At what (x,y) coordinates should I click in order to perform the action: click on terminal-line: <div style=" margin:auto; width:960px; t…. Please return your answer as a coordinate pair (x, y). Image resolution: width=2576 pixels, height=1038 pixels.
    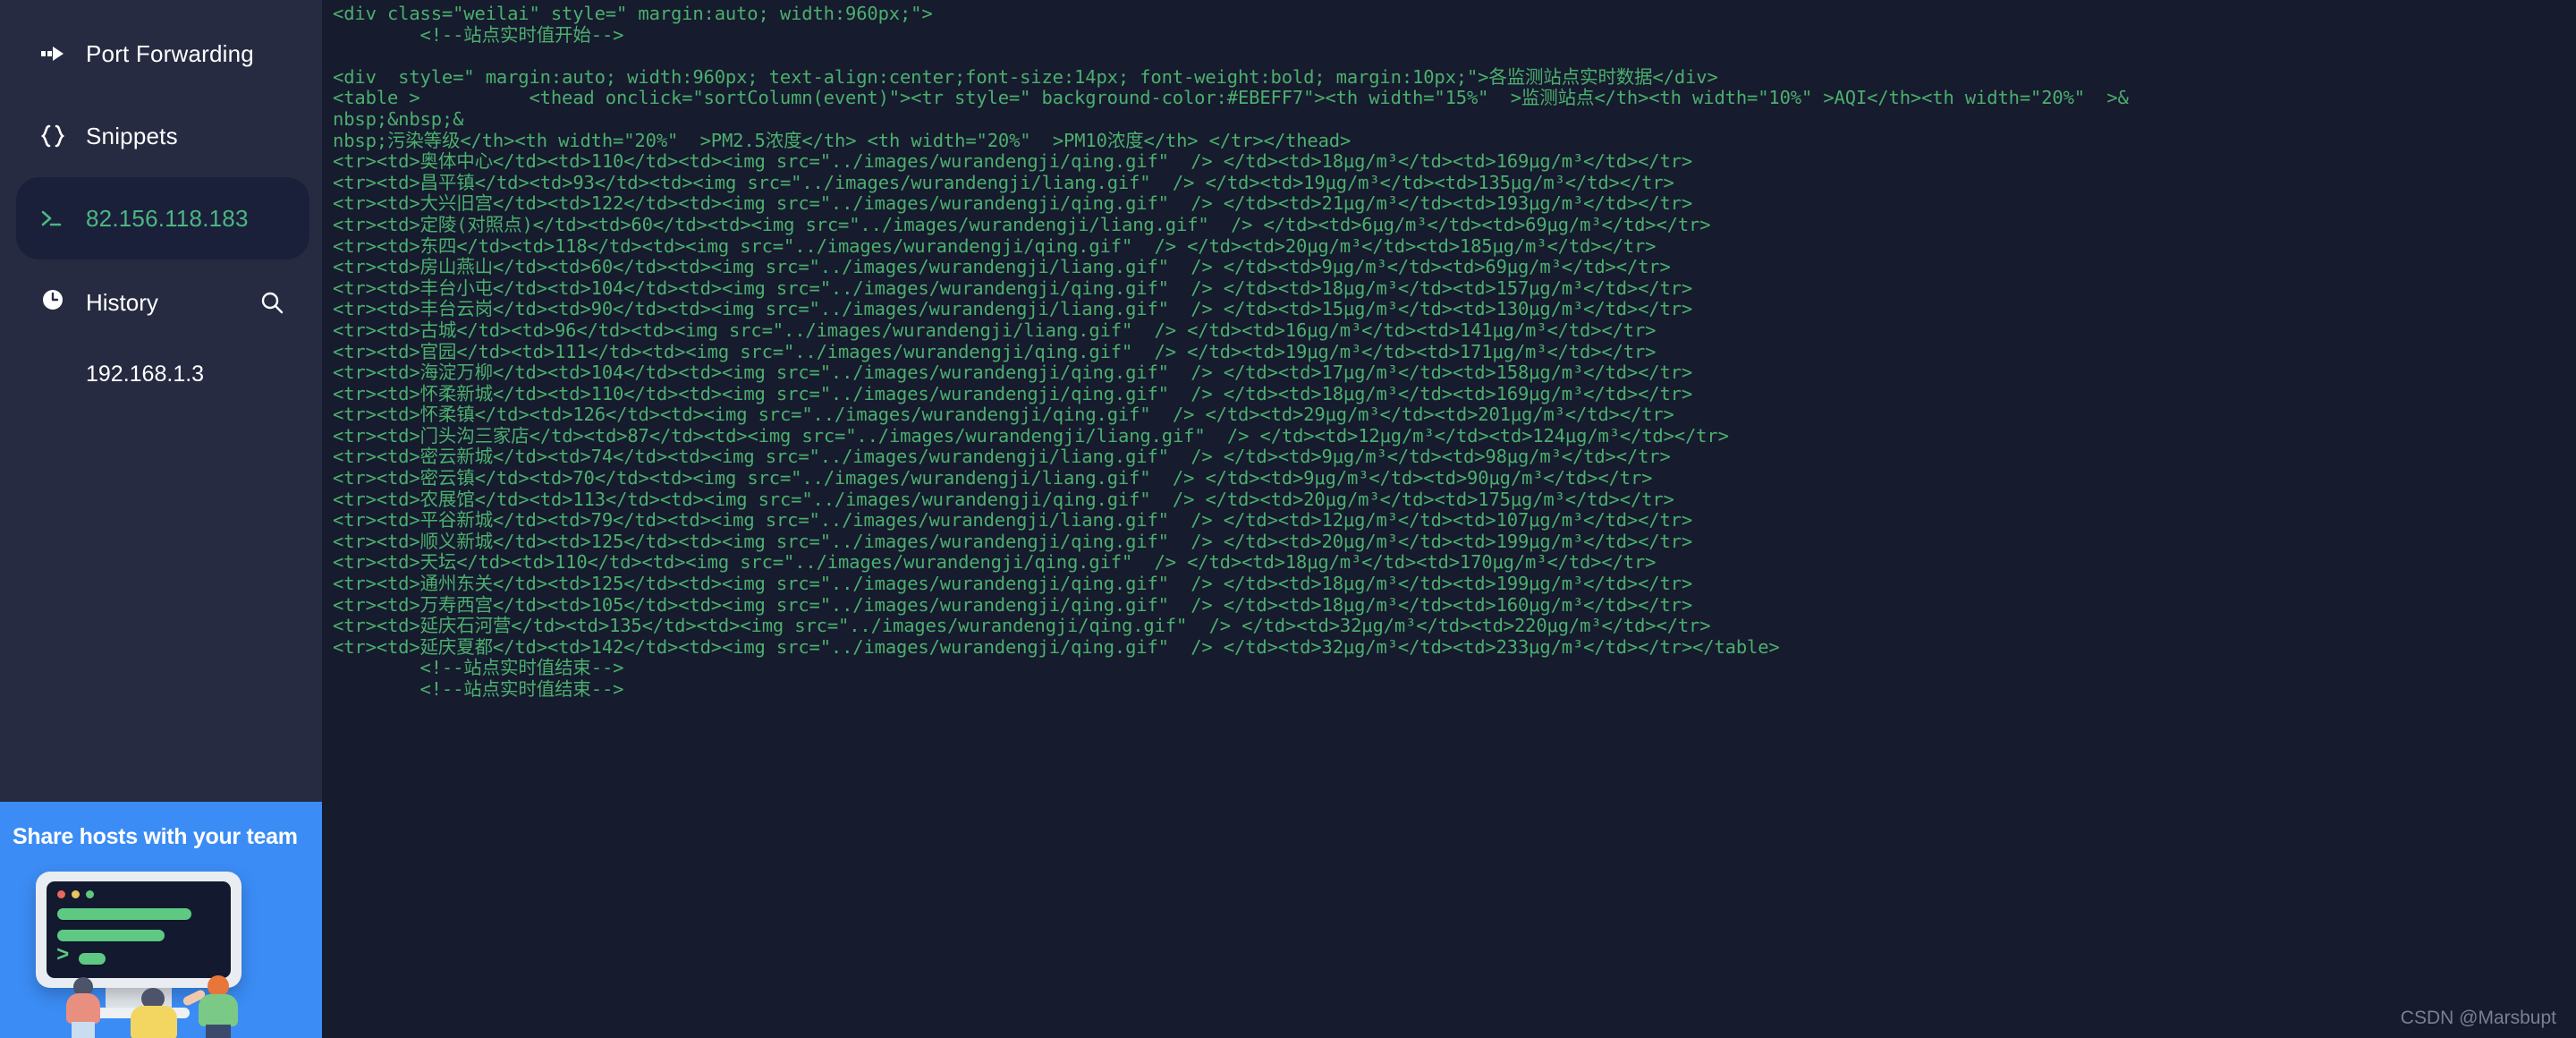
    Looking at the image, I should click on (1025, 76).